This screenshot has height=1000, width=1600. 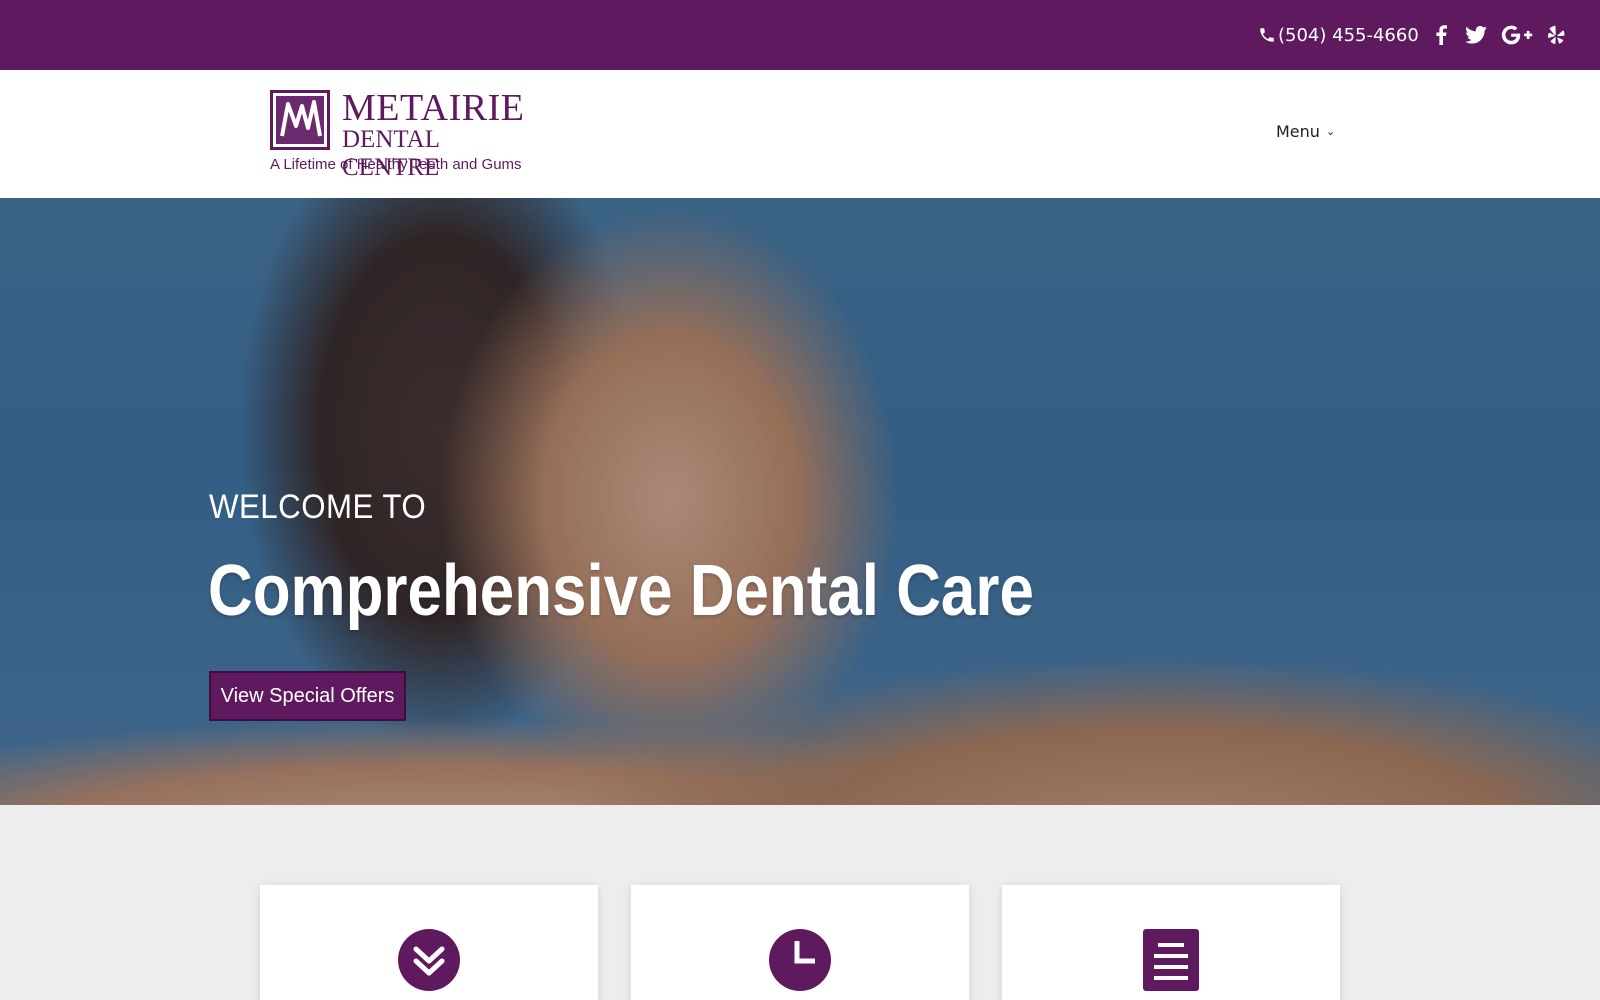 I want to click on yelp-link, so click(x=1557, y=35).